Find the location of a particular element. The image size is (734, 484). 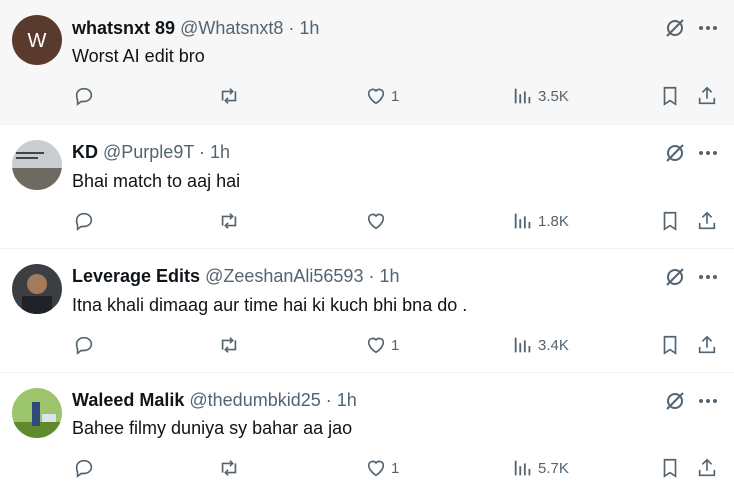

view-count: 5.7K is located at coordinates (553, 468).